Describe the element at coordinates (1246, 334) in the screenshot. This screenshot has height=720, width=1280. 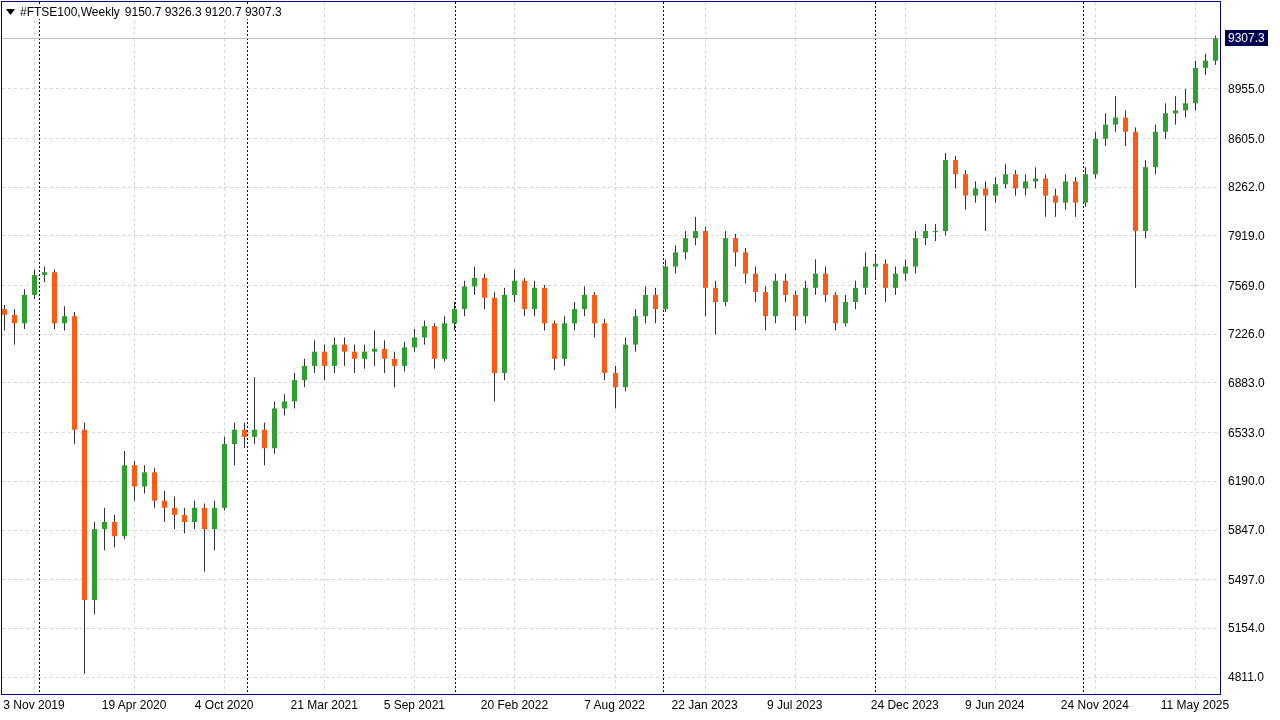
I see `price-axis-label: 7226.0` at that location.